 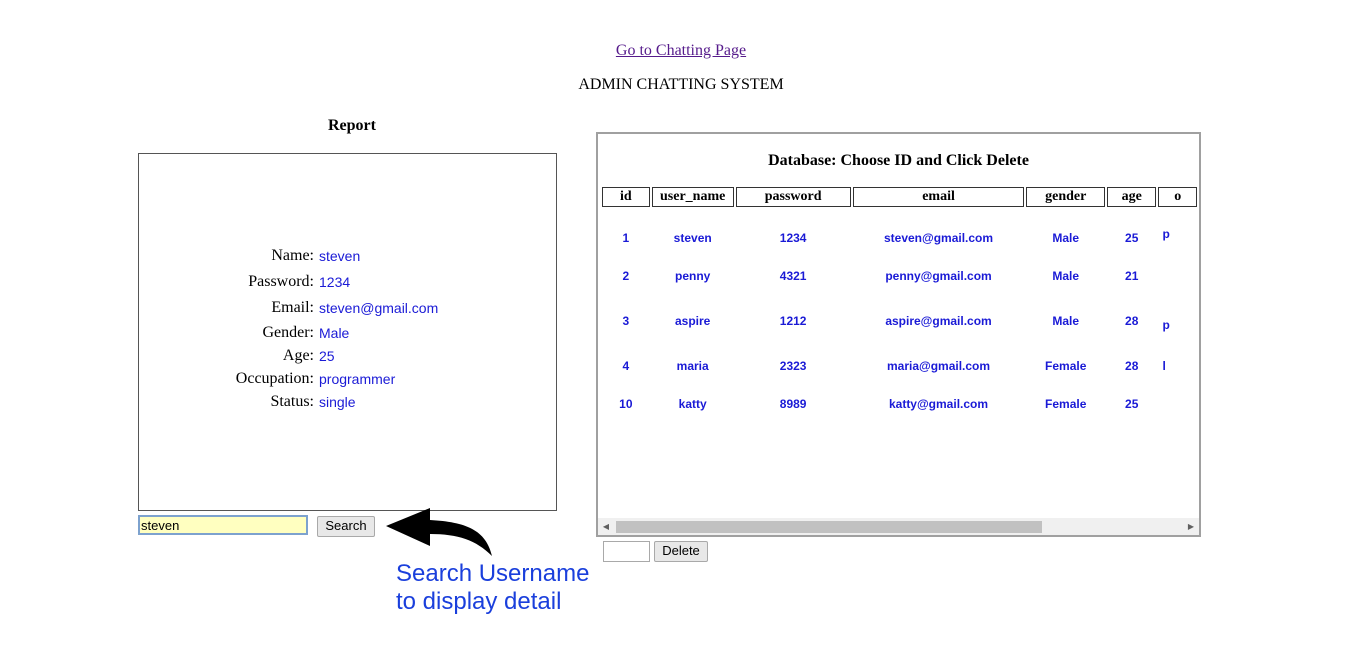 I want to click on annotation-text: Search Username to display detail, so click(x=492, y=588).